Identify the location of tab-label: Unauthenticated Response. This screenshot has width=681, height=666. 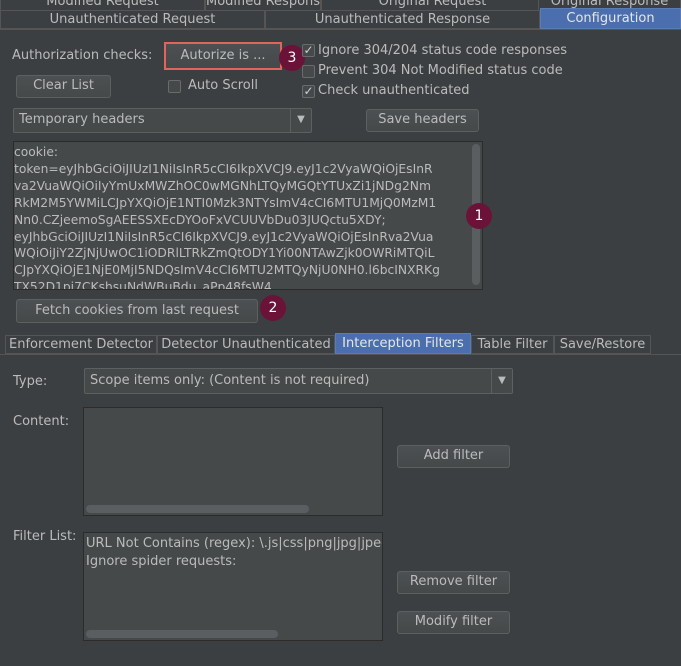
(402, 19).